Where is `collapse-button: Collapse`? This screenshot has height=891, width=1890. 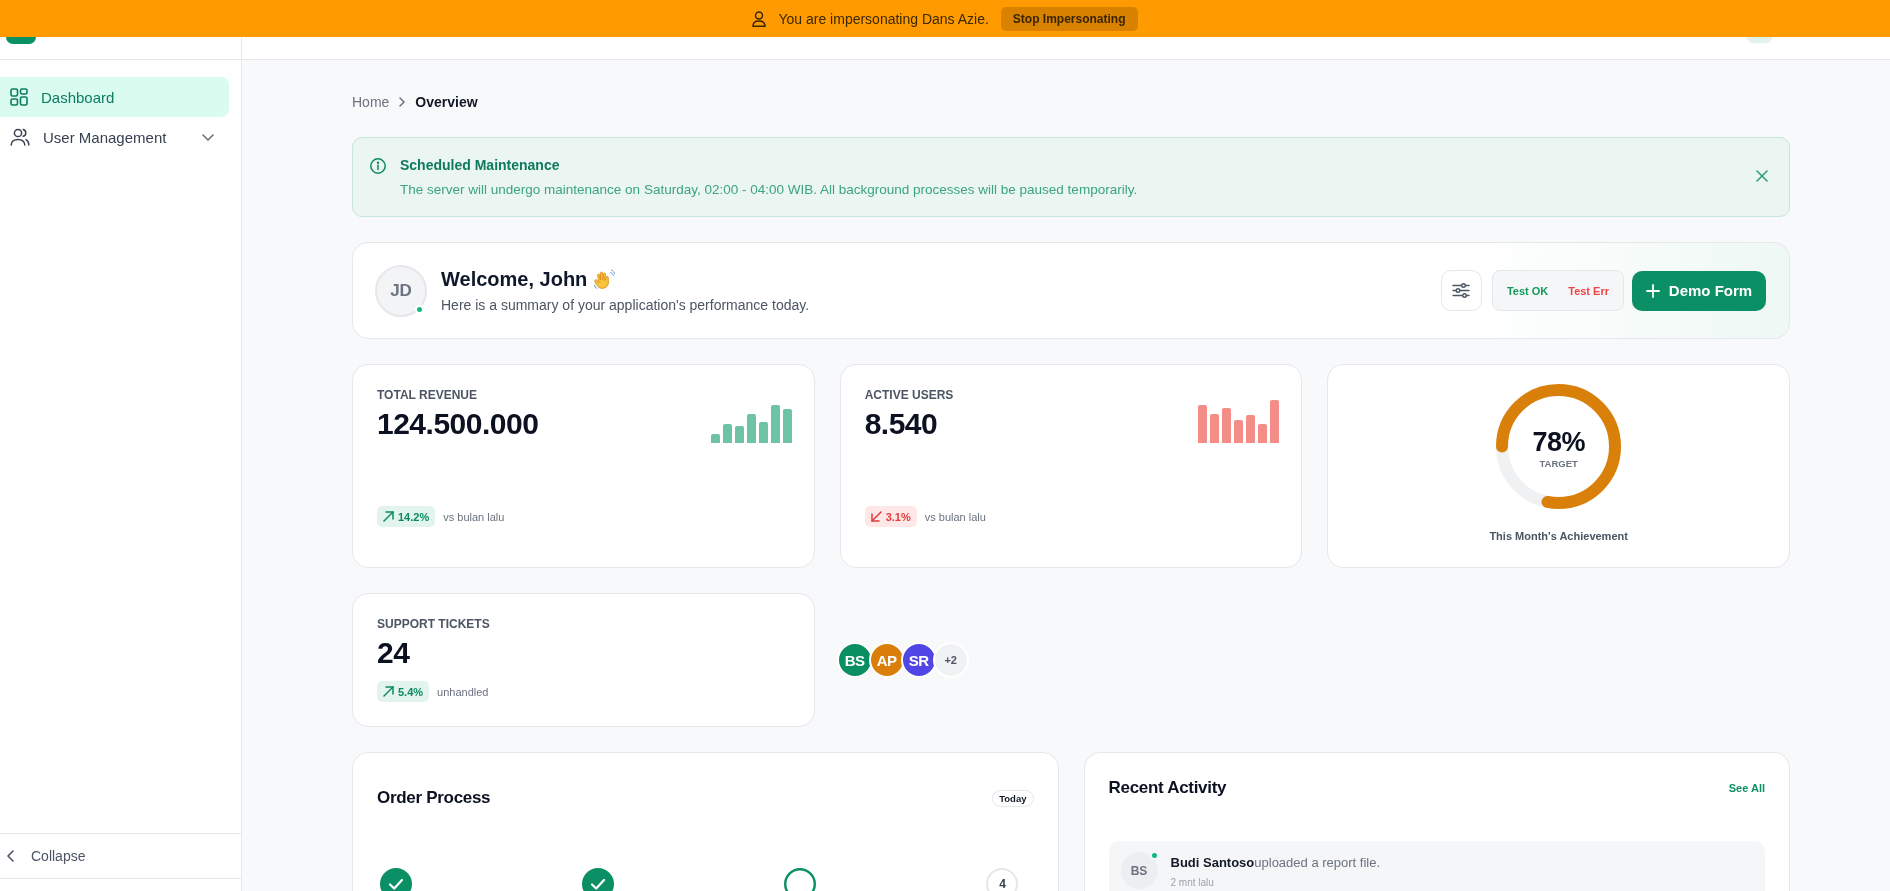
collapse-button: Collapse is located at coordinates (46, 856).